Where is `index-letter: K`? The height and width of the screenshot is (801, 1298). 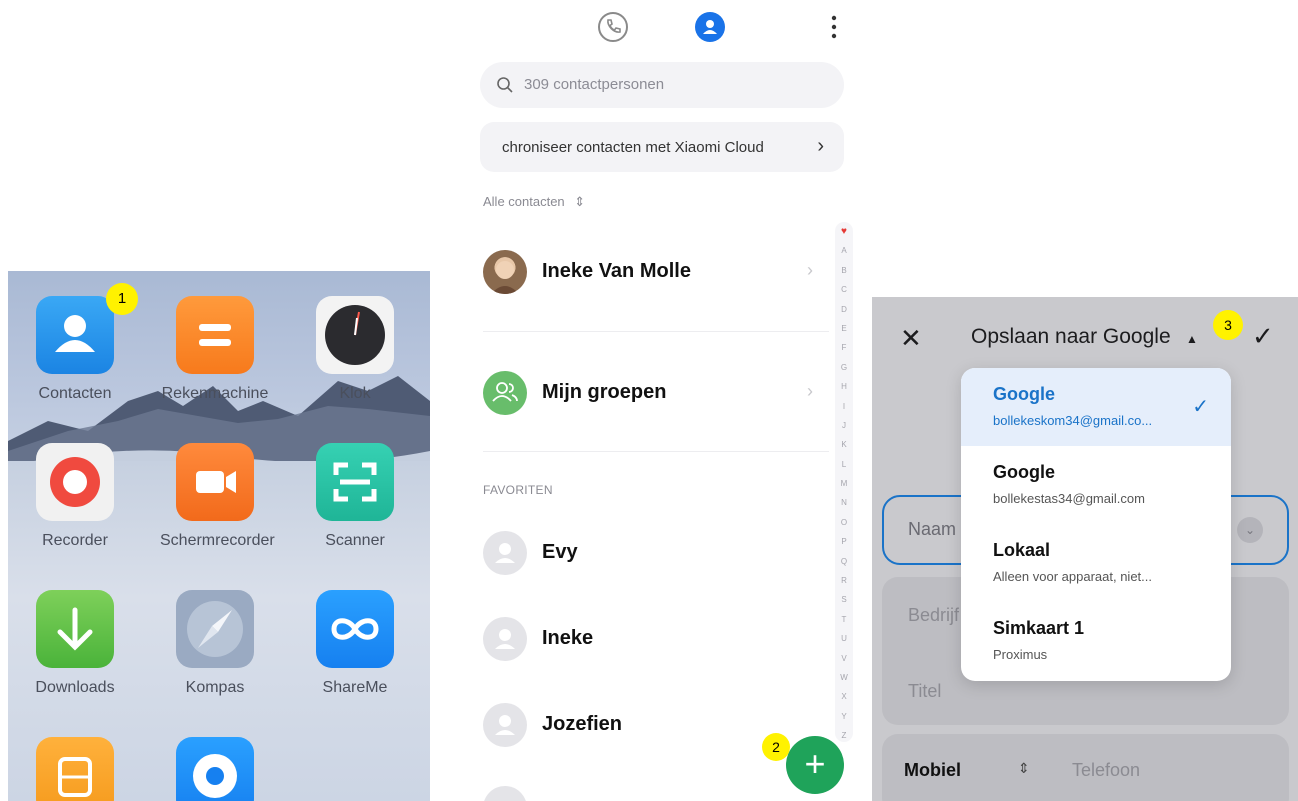
index-letter: K is located at coordinates (844, 444).